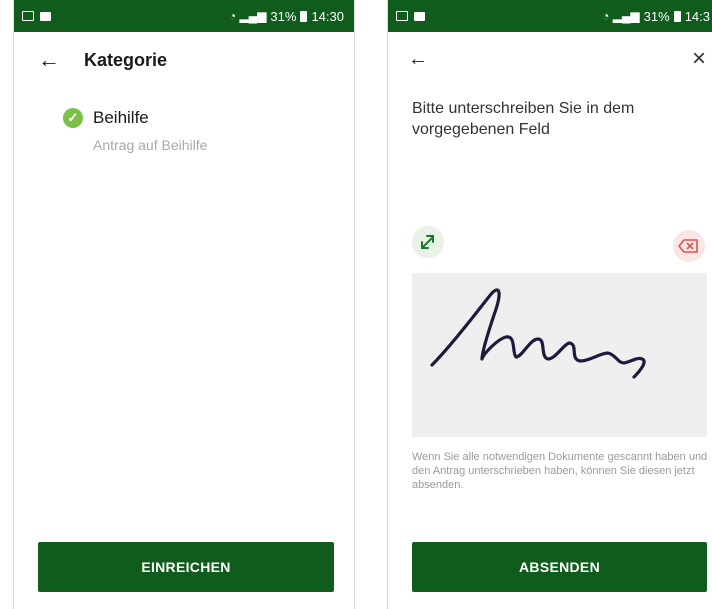 This screenshot has height=609, width=712. I want to click on check-circle-icon: ✓, so click(73, 118).